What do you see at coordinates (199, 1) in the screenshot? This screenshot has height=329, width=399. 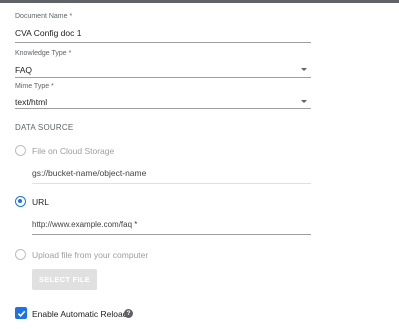 I see `top-bar` at bounding box center [199, 1].